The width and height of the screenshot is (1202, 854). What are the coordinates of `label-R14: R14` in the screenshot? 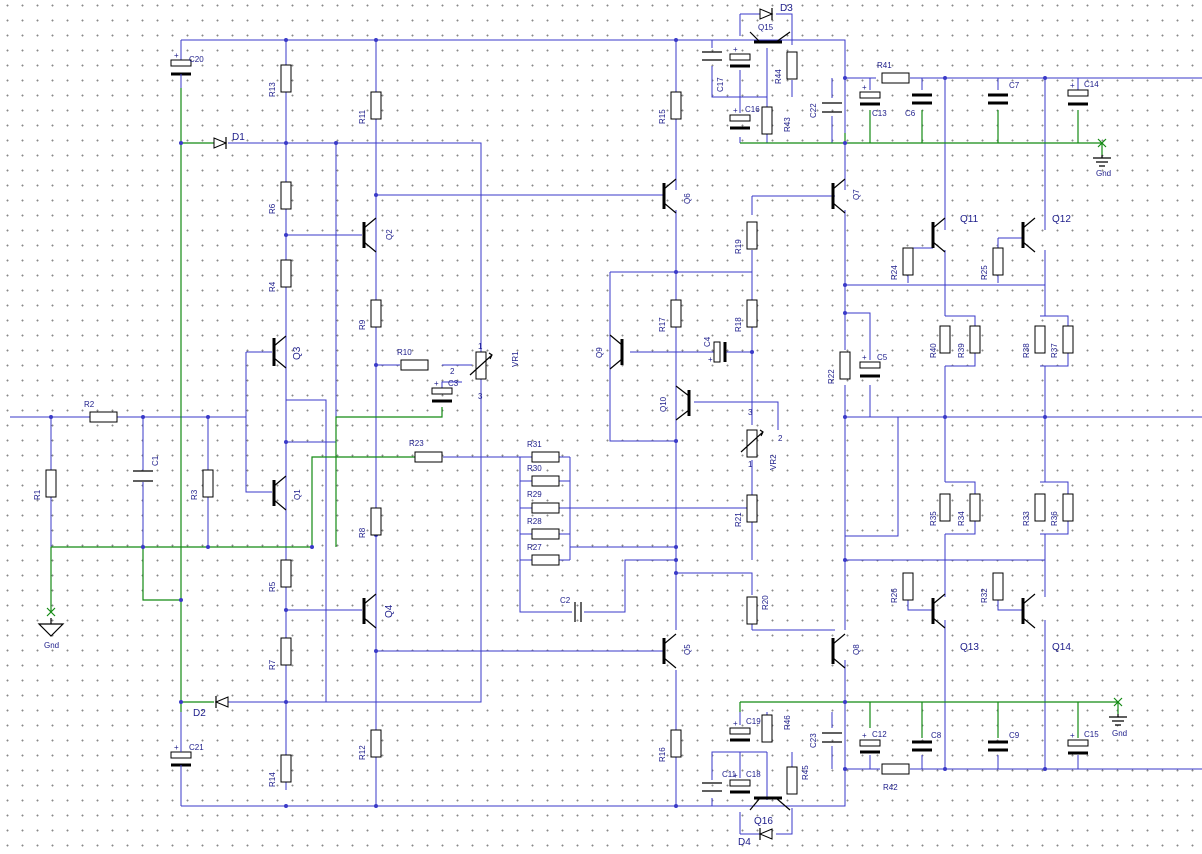 It's located at (272, 779).